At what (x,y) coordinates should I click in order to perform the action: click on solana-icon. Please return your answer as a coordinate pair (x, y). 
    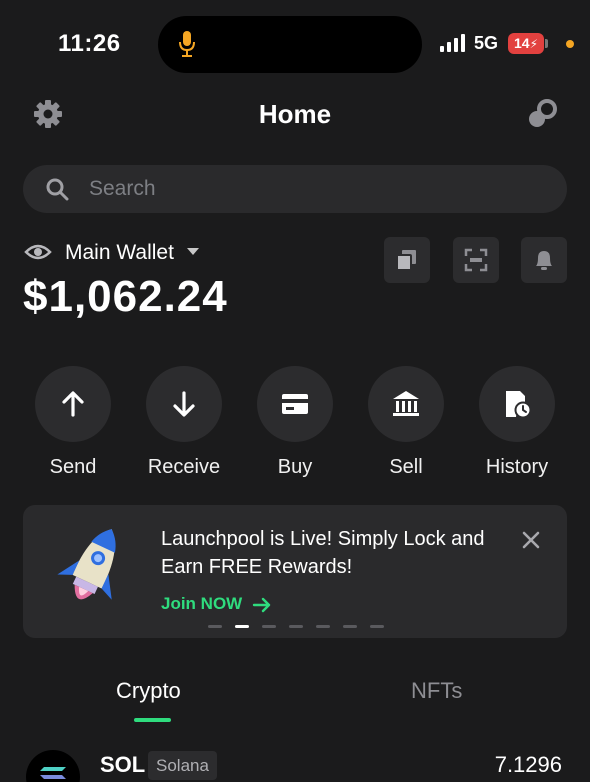
    Looking at the image, I should click on (53, 773).